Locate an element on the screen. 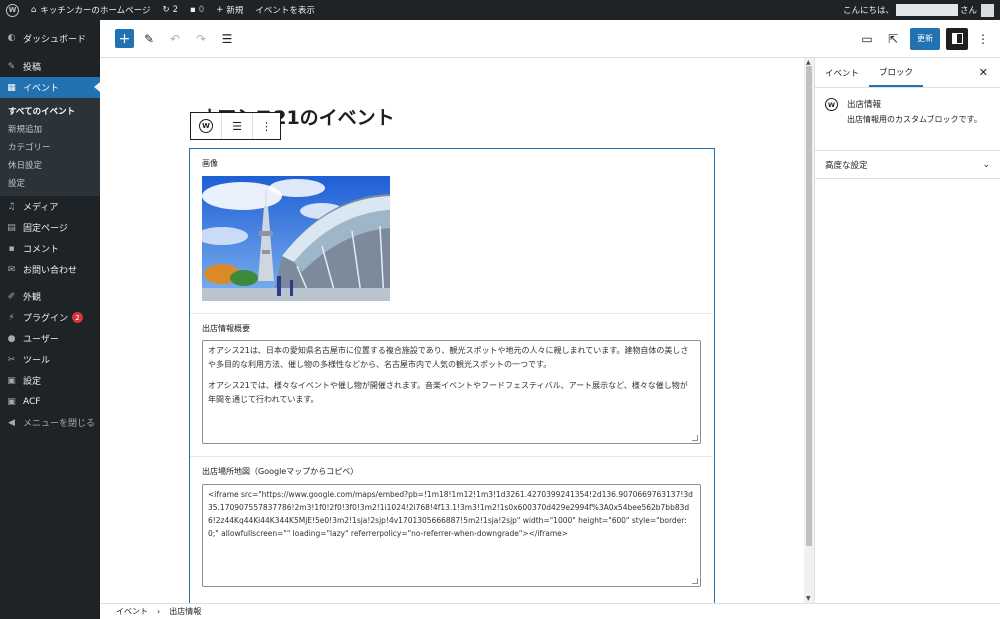 The image size is (1000, 619). menu-plugins: ⚡ プラグイン 2 is located at coordinates (50, 317).